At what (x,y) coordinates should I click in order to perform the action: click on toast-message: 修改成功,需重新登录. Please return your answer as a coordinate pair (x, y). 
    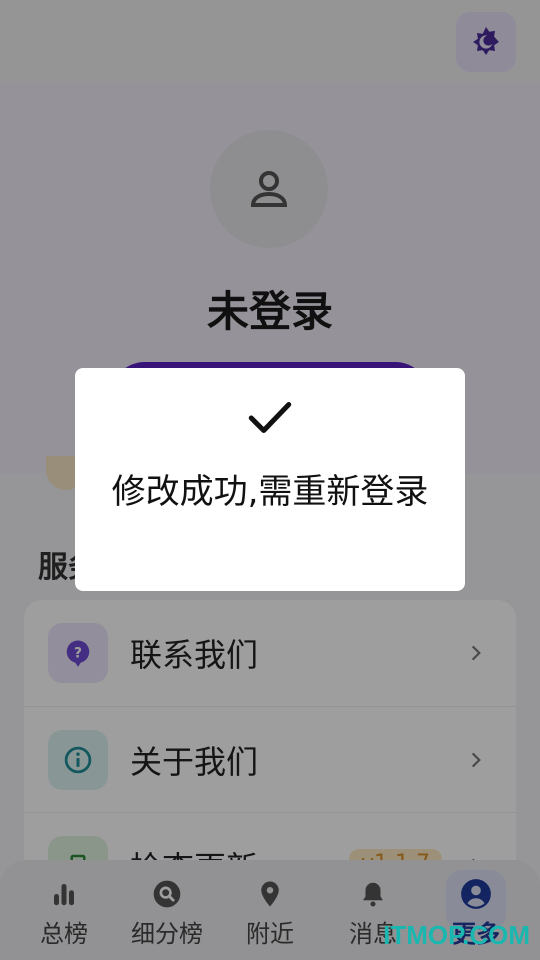
    Looking at the image, I should click on (270, 492).